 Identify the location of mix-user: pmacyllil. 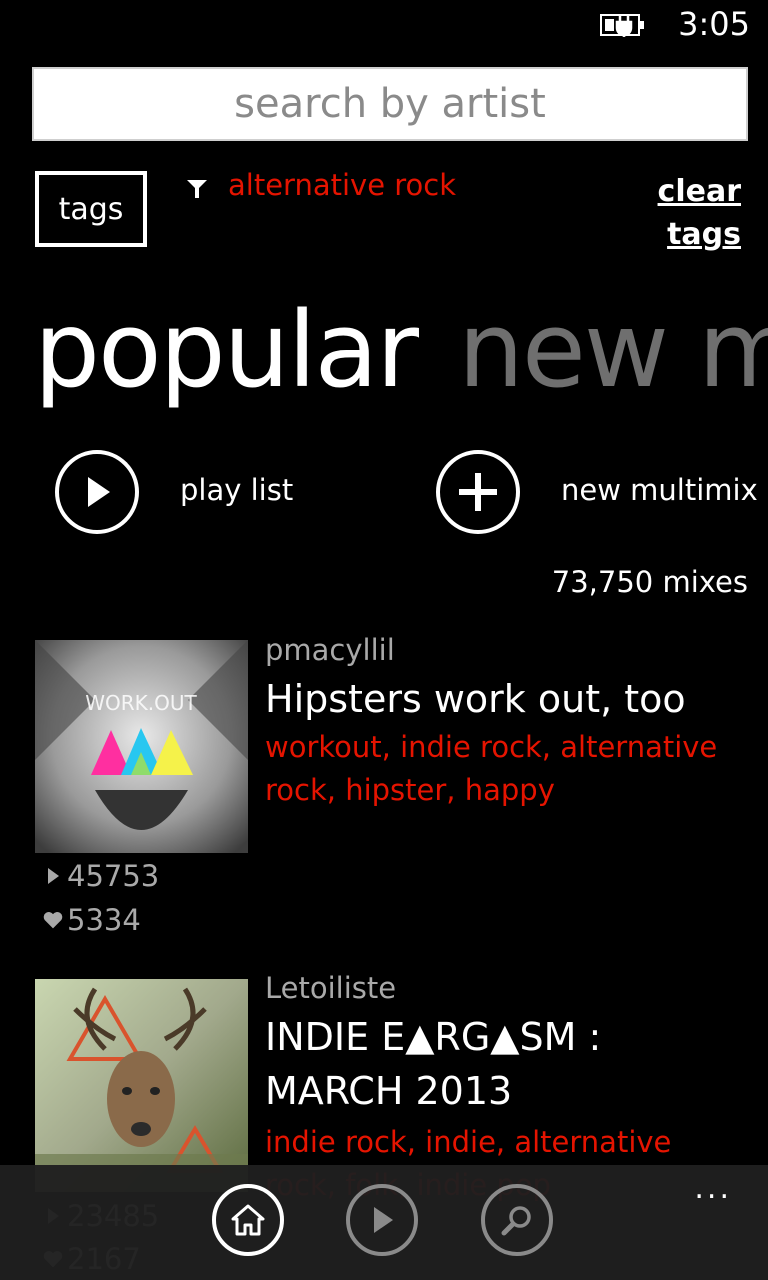
(330, 650).